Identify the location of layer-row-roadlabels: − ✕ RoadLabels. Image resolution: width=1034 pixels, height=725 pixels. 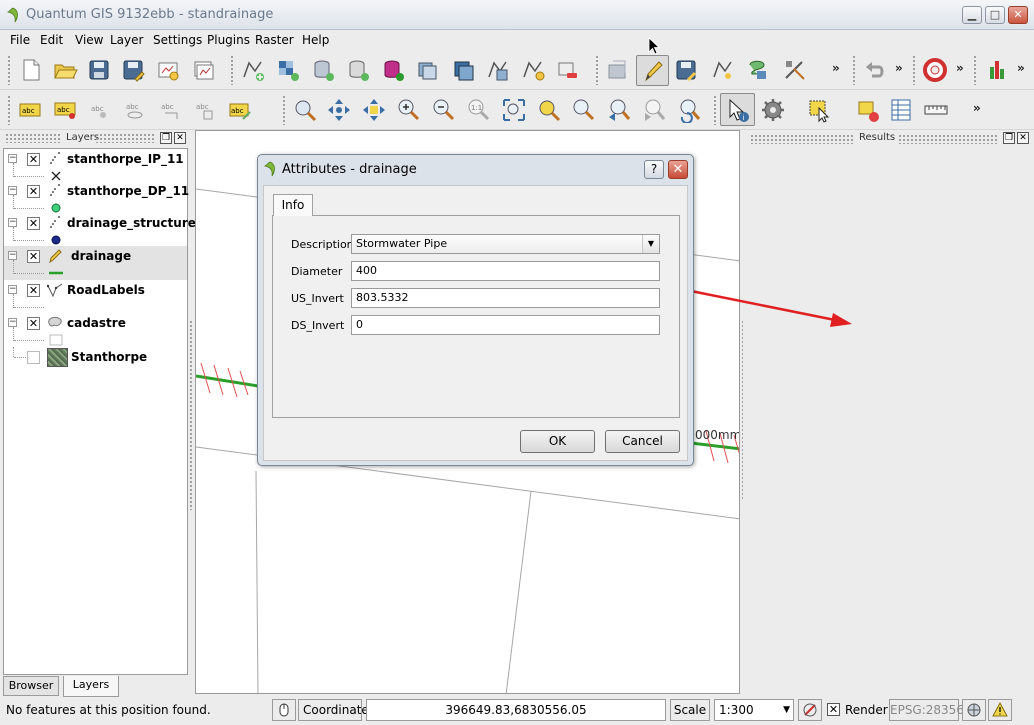
(95, 297).